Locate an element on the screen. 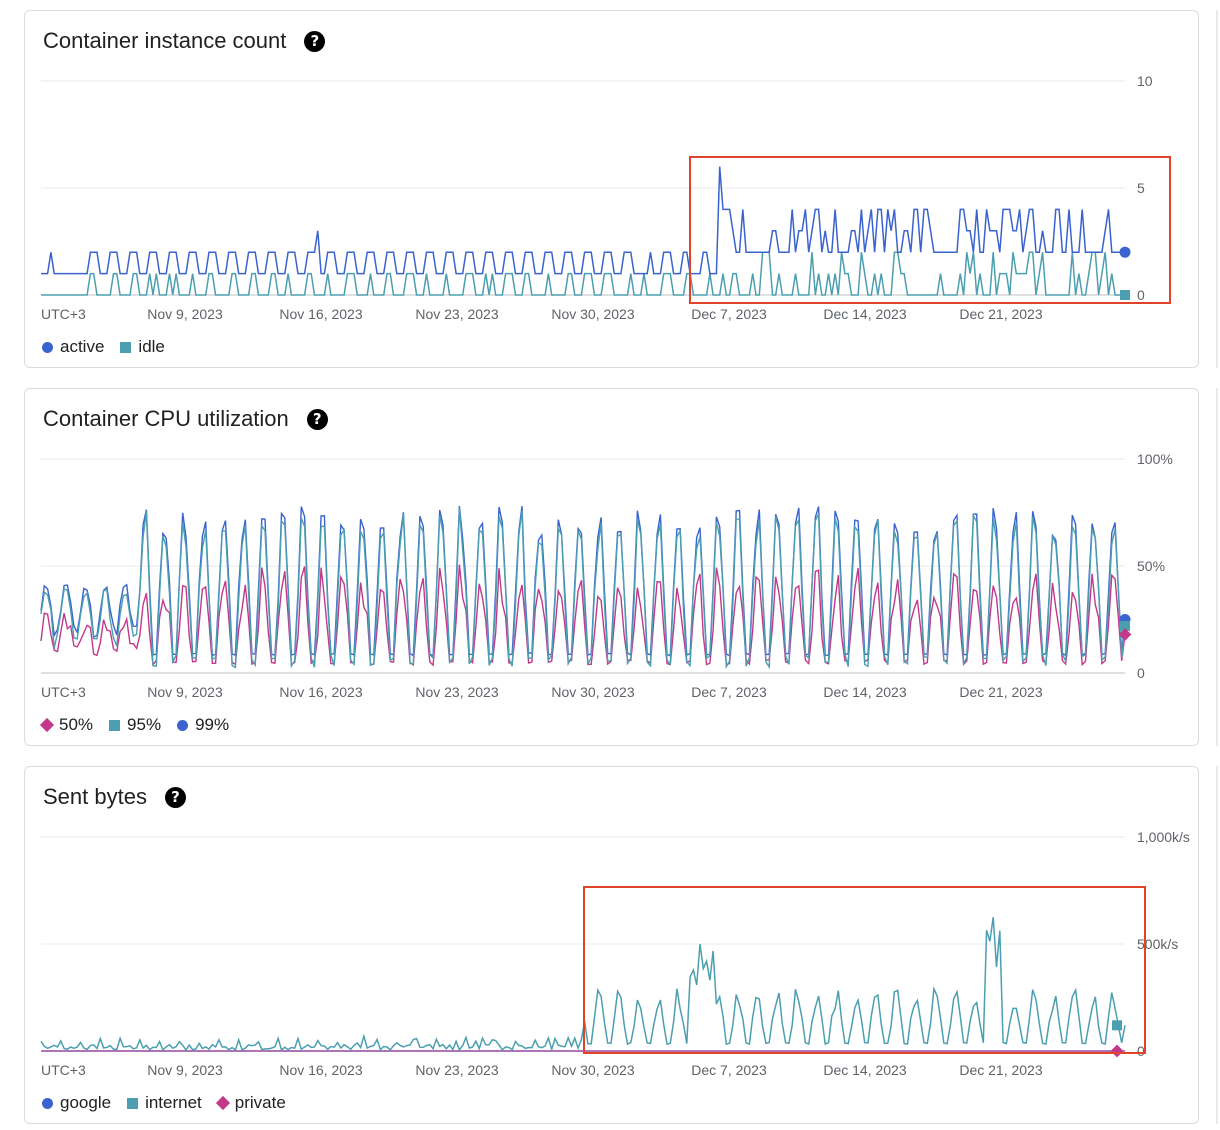 Image resolution: width=1220 pixels, height=1130 pixels. y-tick-label: 5 is located at coordinates (1141, 188).